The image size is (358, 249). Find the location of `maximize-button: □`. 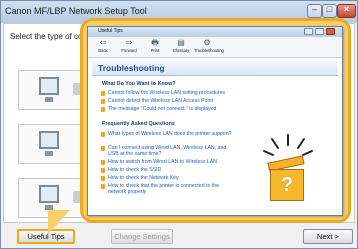

maximize-button: □ is located at coordinates (329, 11).